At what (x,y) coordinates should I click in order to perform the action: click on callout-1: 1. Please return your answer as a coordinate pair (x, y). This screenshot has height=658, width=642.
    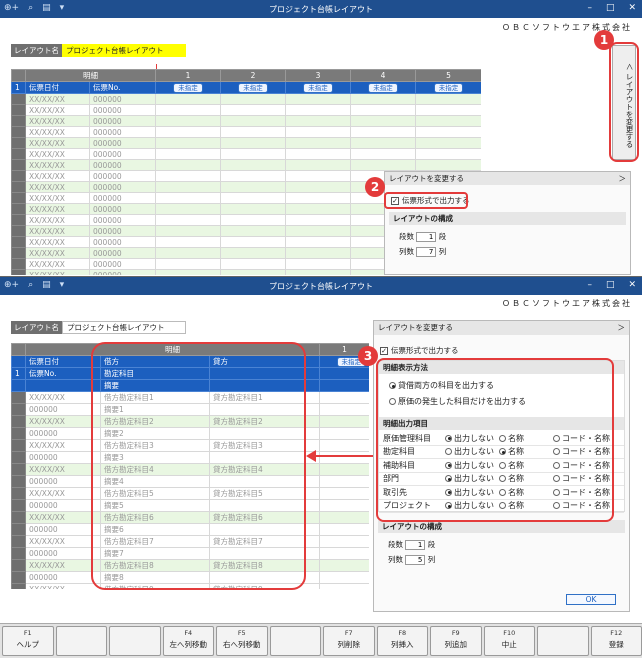
    Looking at the image, I should click on (604, 40).